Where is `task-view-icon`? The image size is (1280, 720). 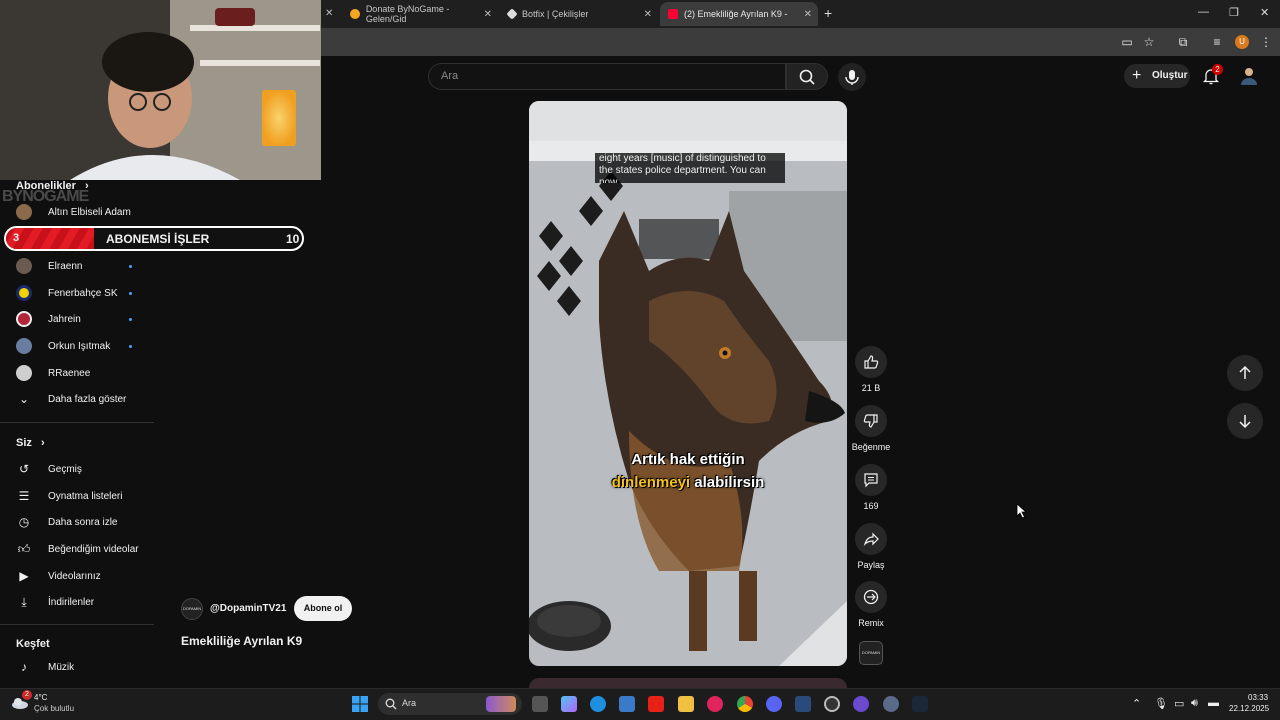 task-view-icon is located at coordinates (540, 704).